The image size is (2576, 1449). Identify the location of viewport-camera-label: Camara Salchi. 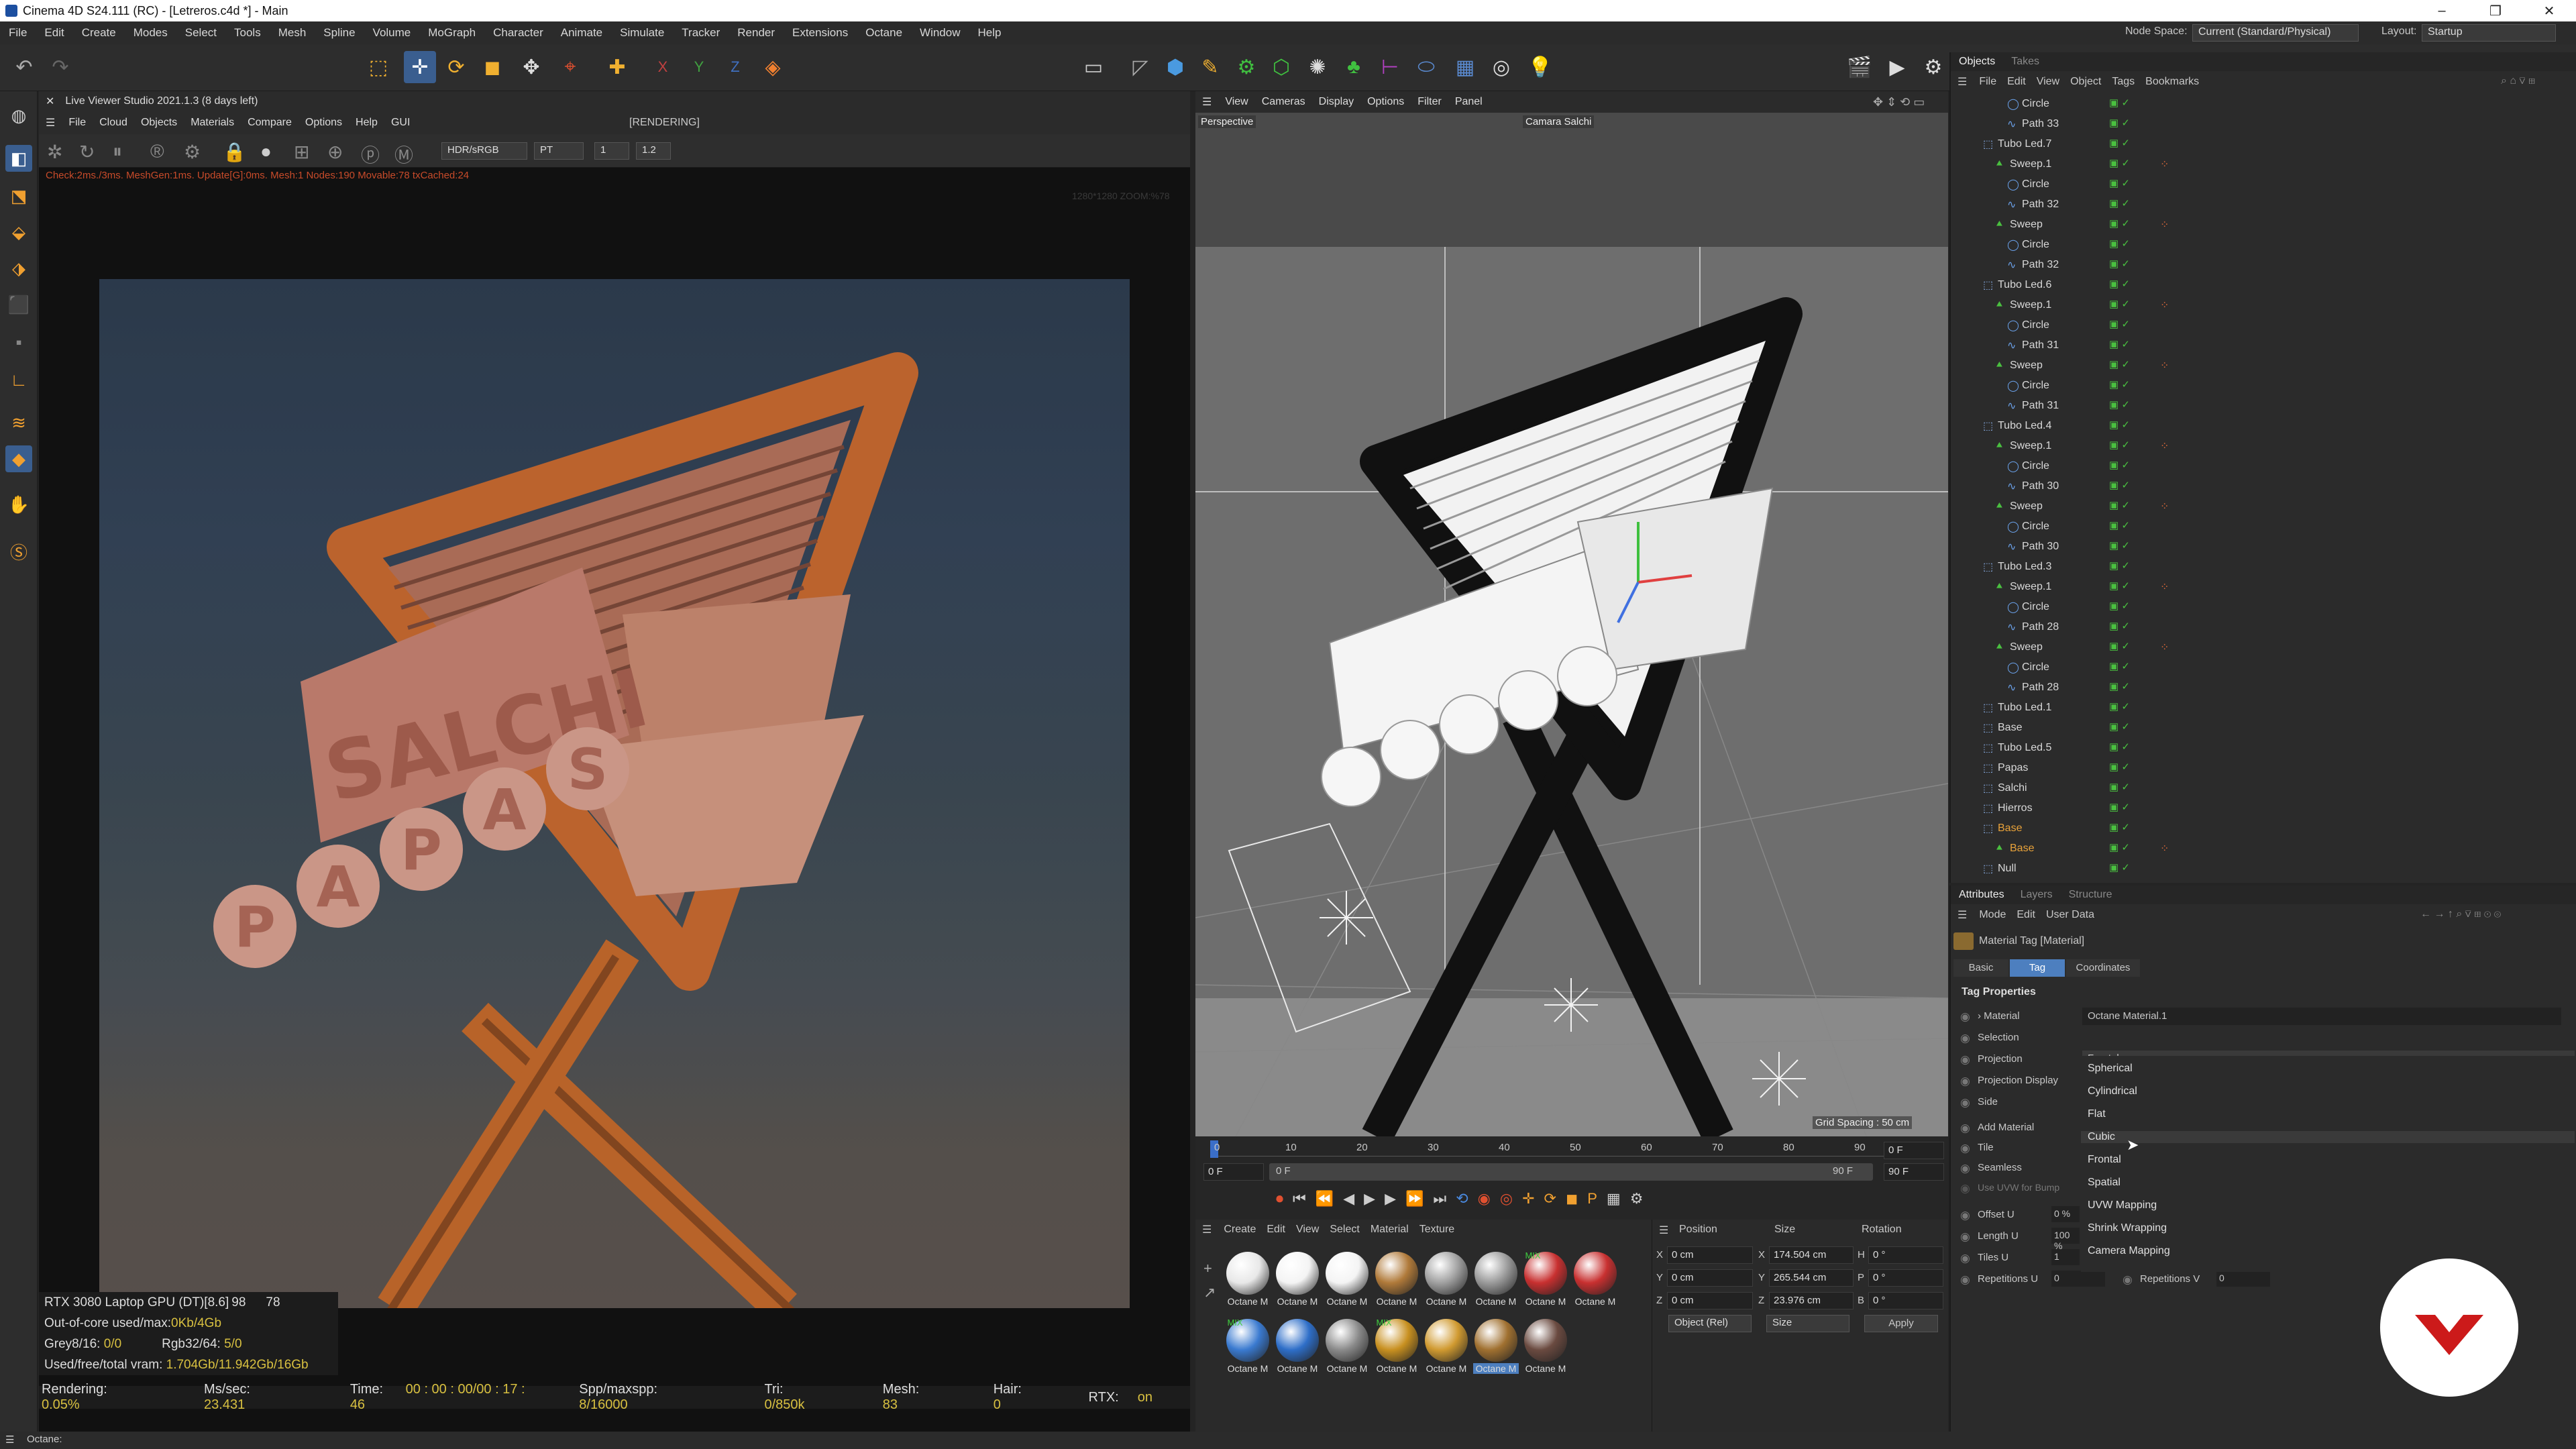
(1559, 121).